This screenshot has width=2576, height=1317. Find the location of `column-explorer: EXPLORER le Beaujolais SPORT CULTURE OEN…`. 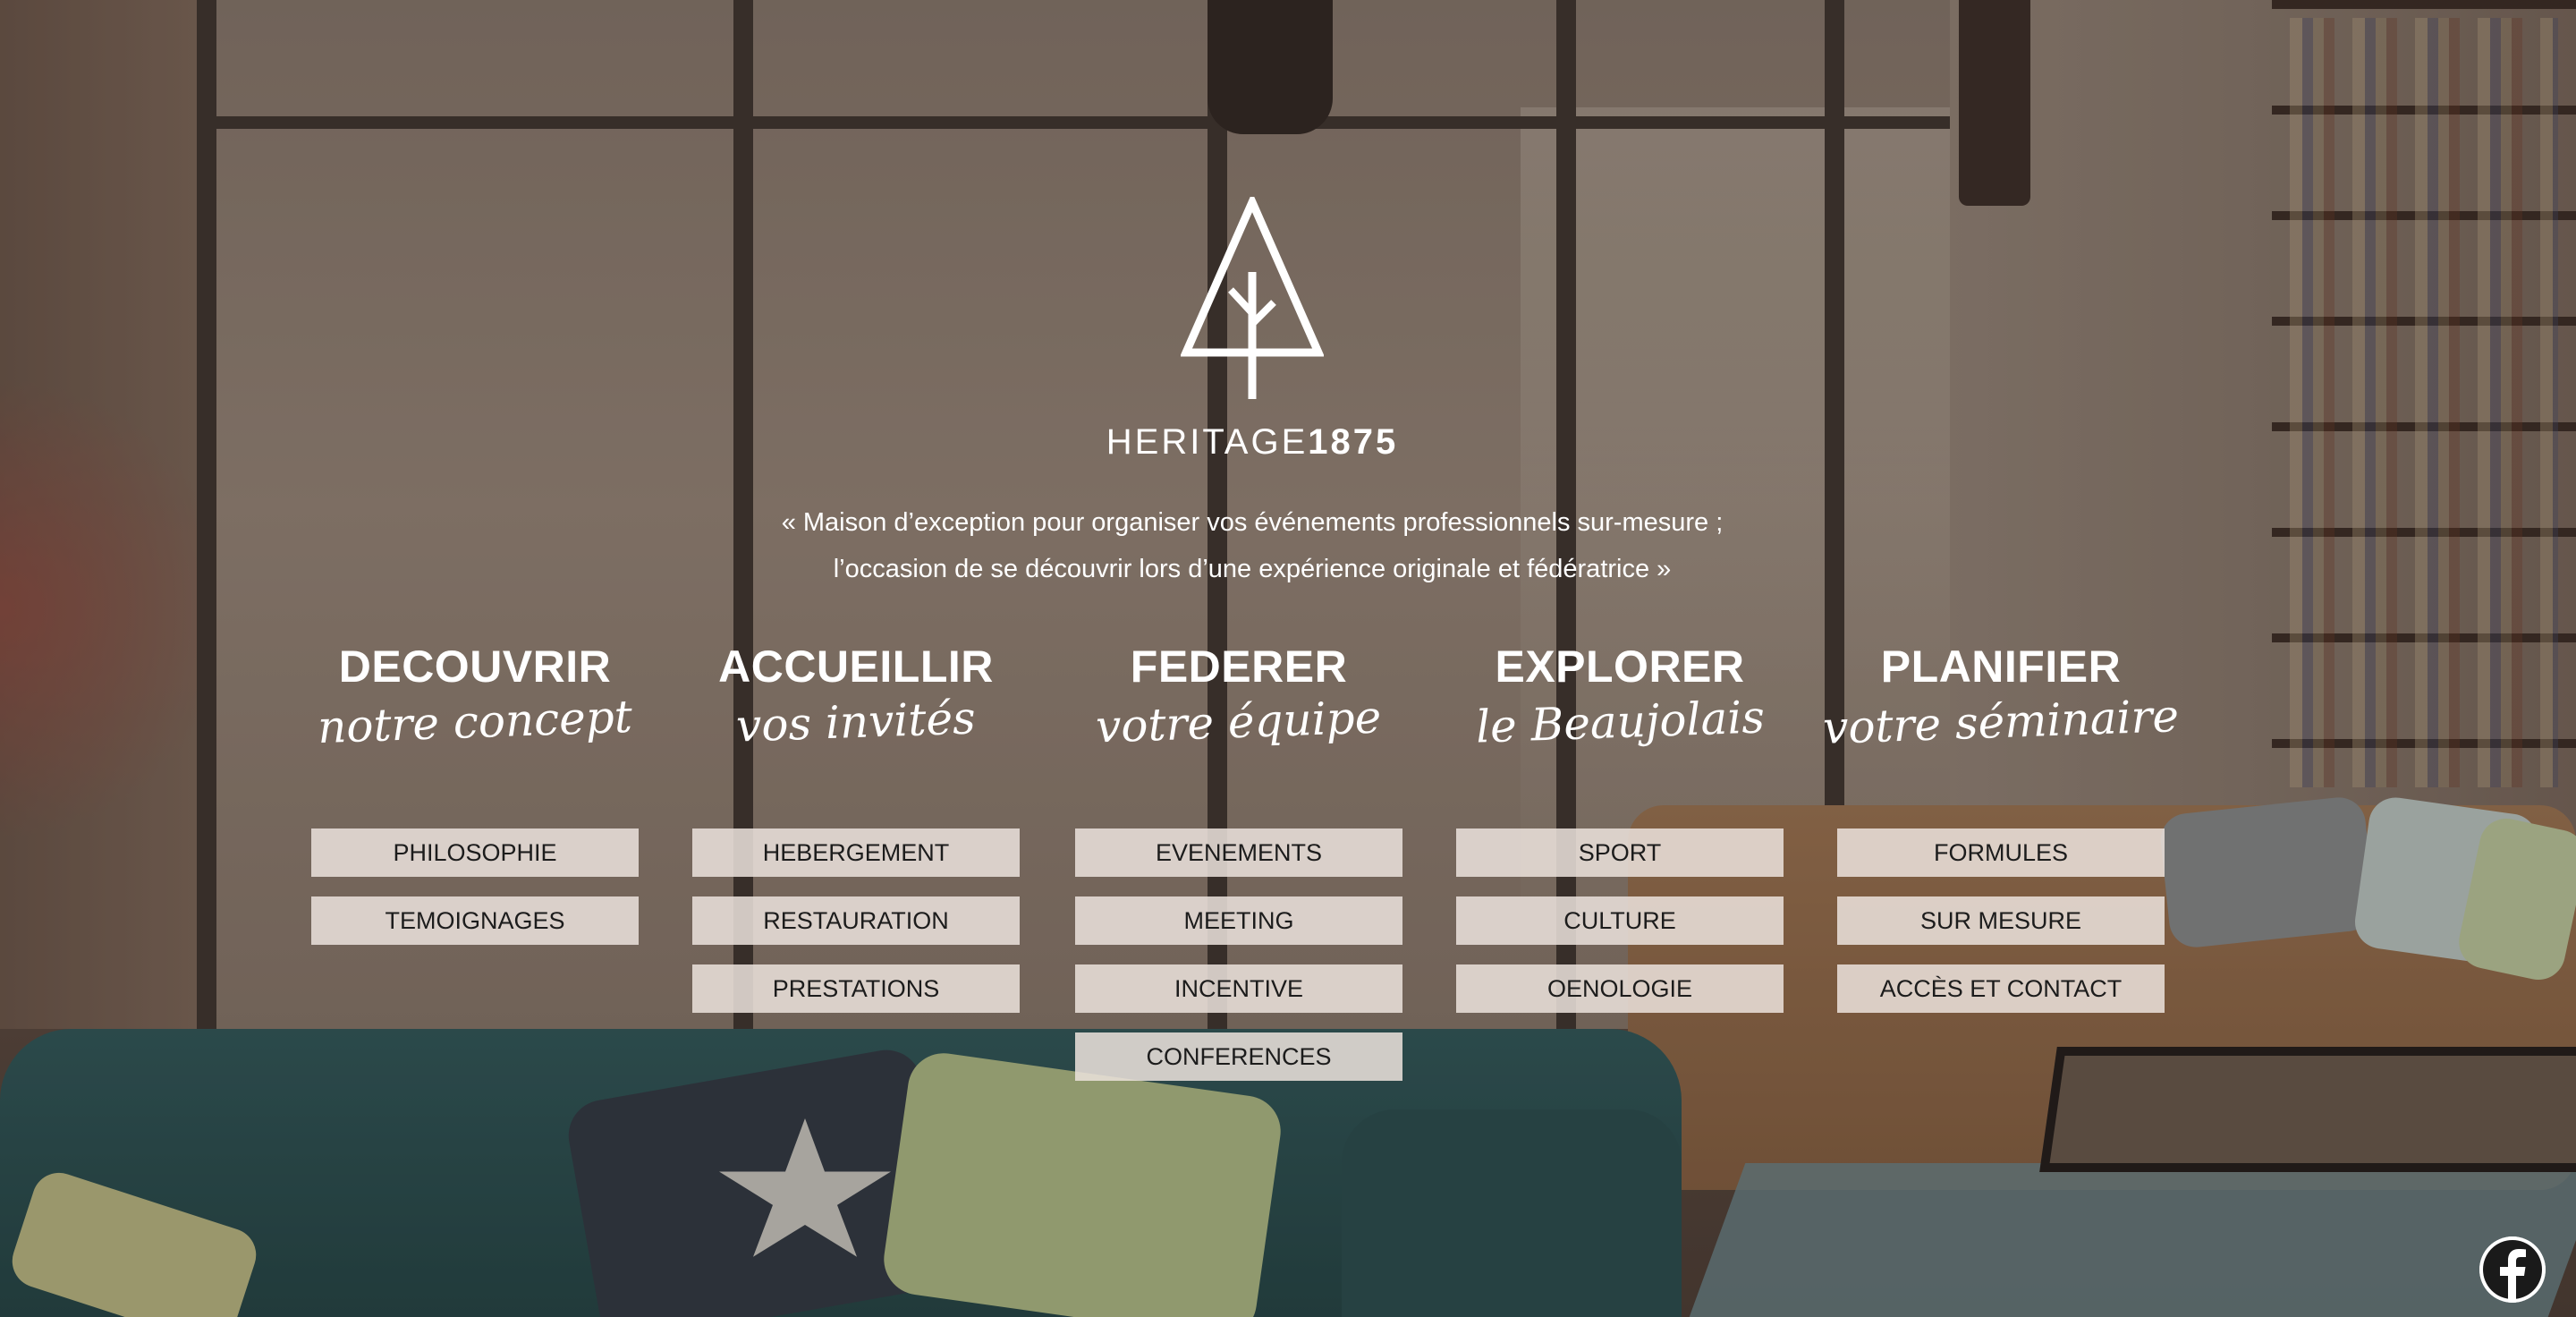

column-explorer: EXPLORER le Beaujolais SPORT CULTURE OEN… is located at coordinates (1620, 825).